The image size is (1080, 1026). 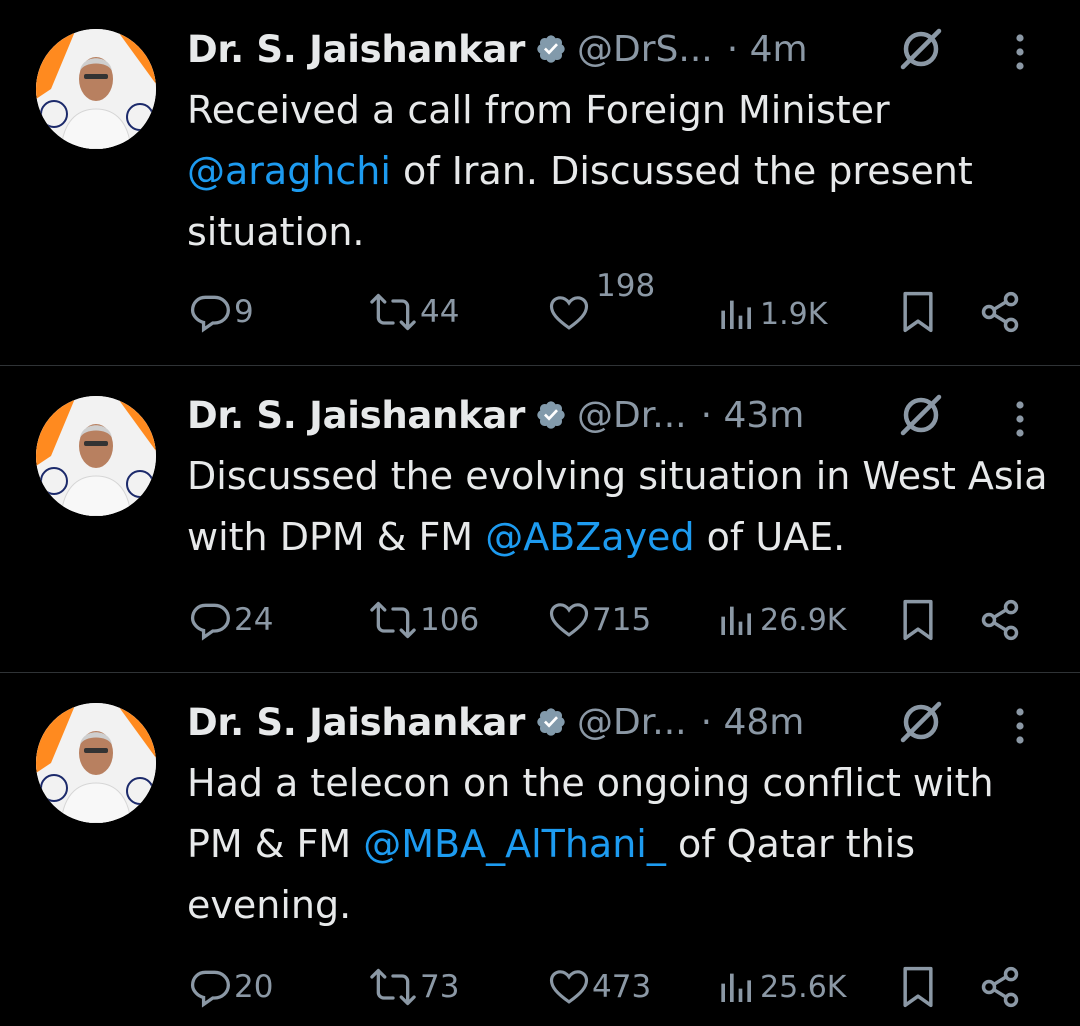 I want to click on views-button: 25.6K, so click(x=782, y=987).